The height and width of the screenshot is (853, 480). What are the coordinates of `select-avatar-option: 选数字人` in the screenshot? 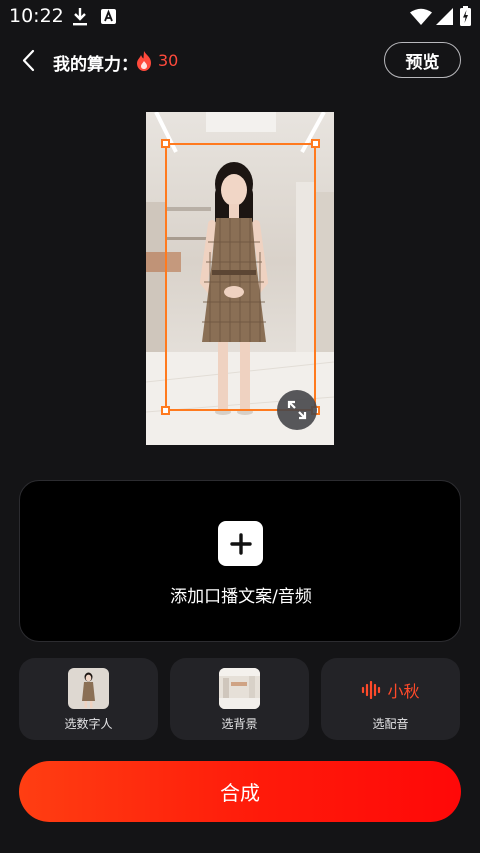 It's located at (88, 699).